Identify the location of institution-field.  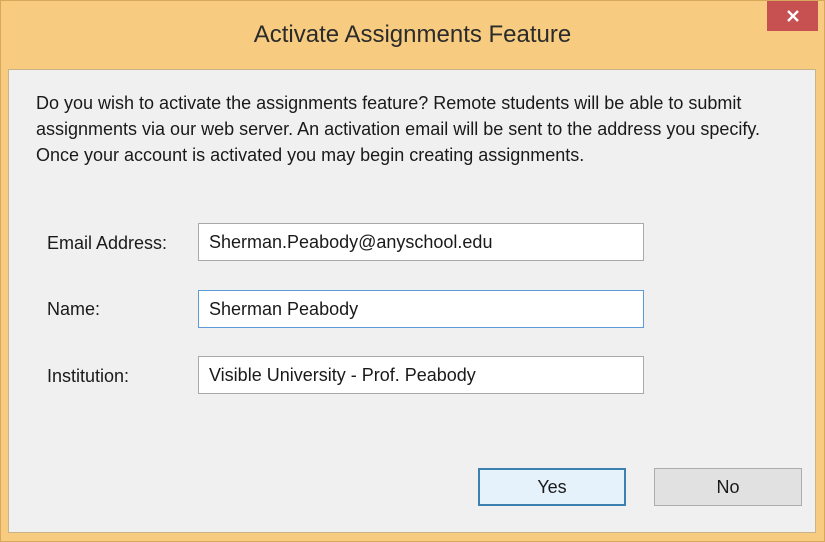
(421, 375).